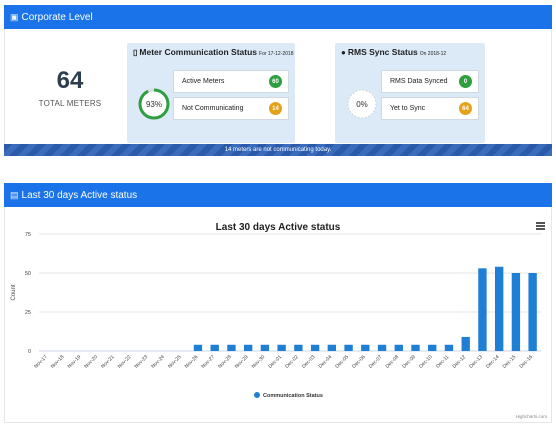 This screenshot has width=556, height=427. What do you see at coordinates (153, 104) in the screenshot?
I see `meter-gauge-label: 93%` at bounding box center [153, 104].